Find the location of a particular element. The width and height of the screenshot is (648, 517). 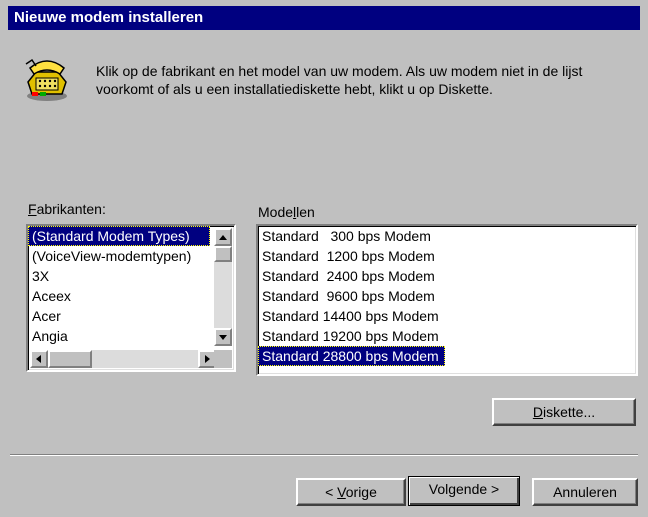

models-label: Modellen is located at coordinates (286, 212).